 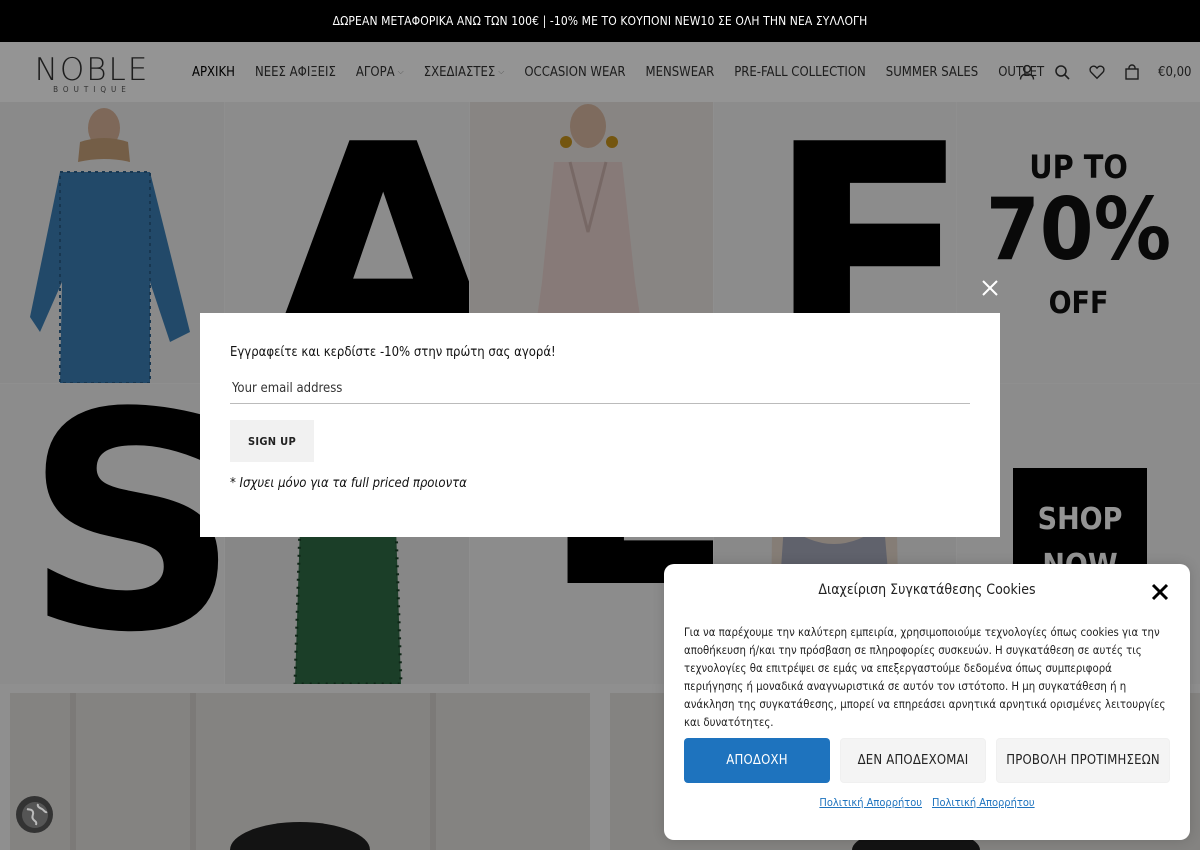 I want to click on newsletter-close-icon, so click(x=990, y=288).